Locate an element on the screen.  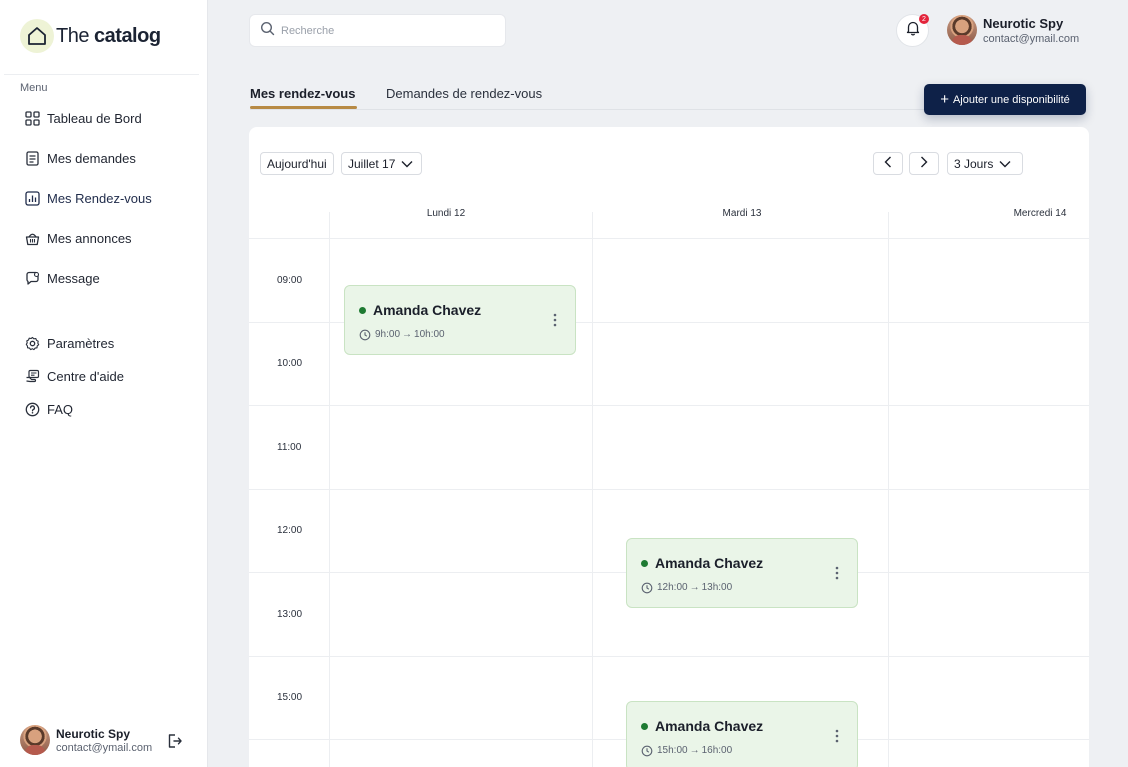
sidebar-item-label: Mes annonces is located at coordinates (89, 238).